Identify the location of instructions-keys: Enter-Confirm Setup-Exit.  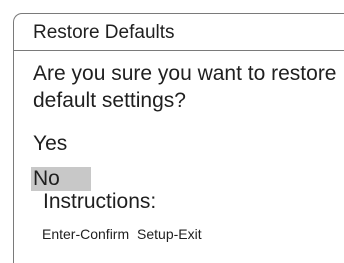
(122, 234).